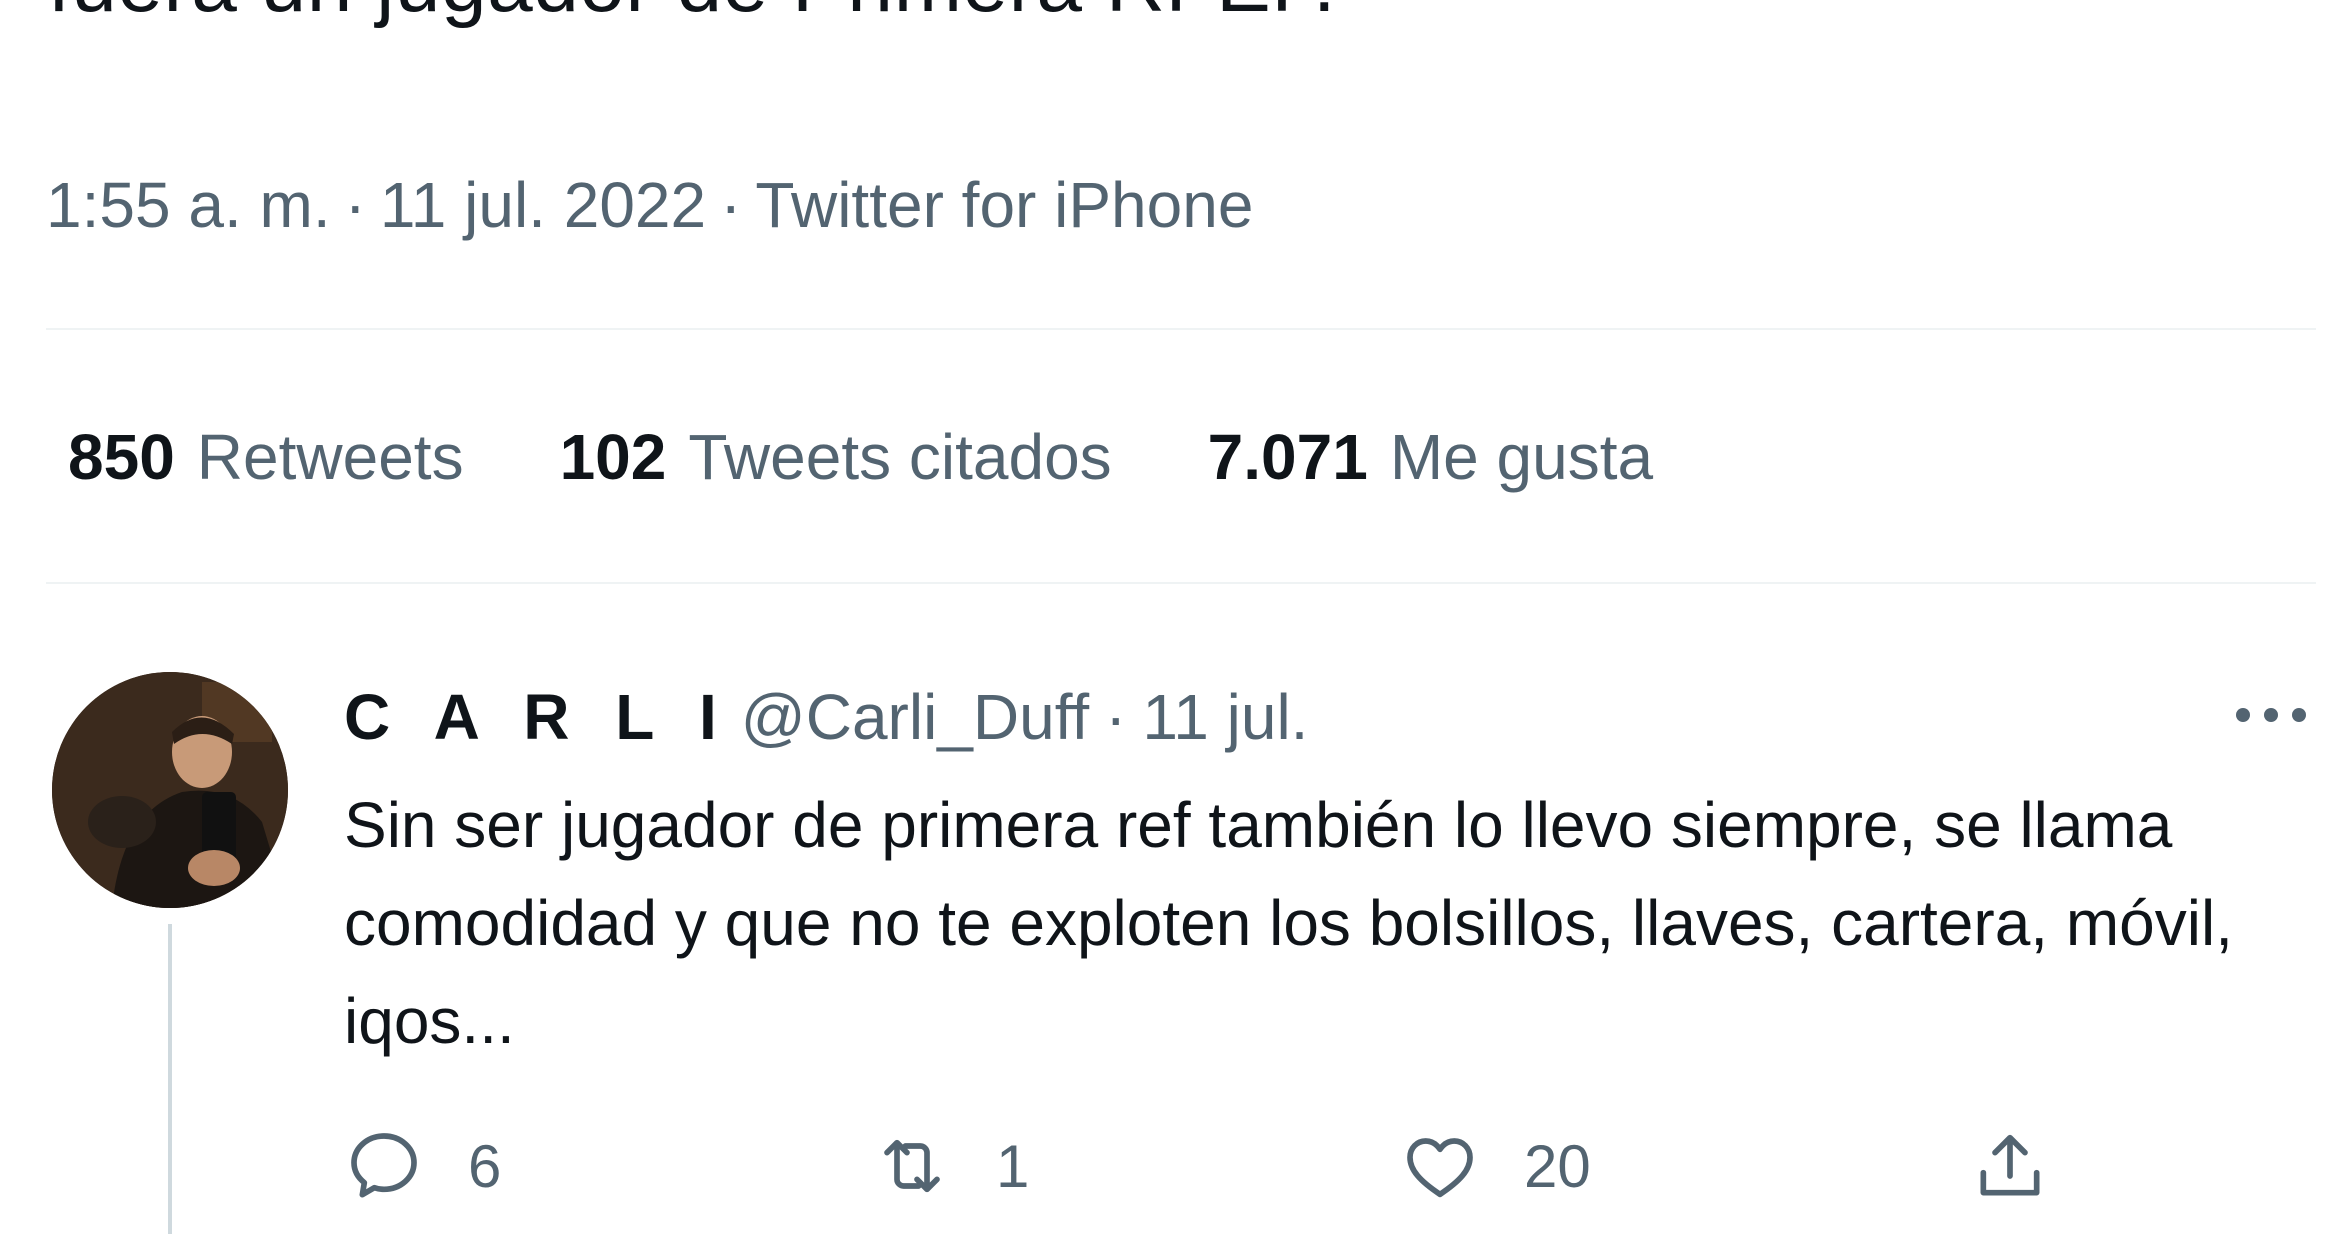 This screenshot has height=1234, width=2350. I want to click on retweets-count: 850, so click(121, 457).